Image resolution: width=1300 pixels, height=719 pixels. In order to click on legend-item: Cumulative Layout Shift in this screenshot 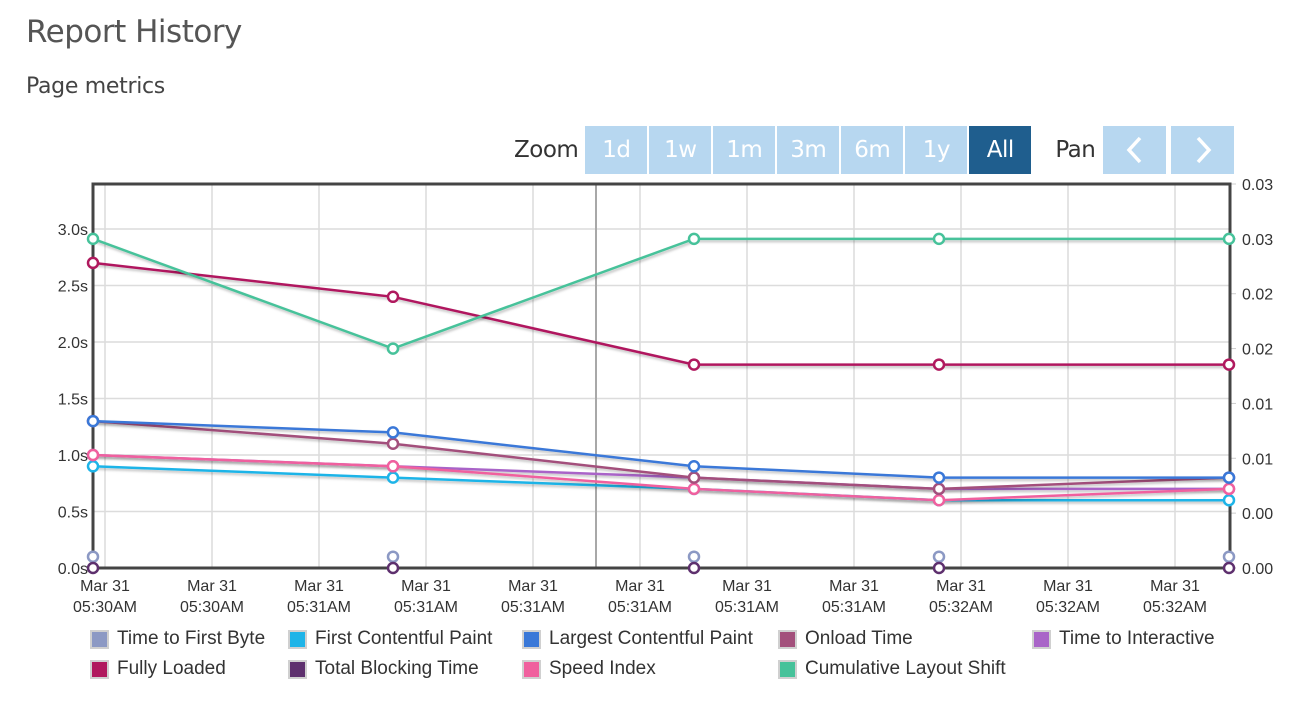, I will do `click(892, 669)`.